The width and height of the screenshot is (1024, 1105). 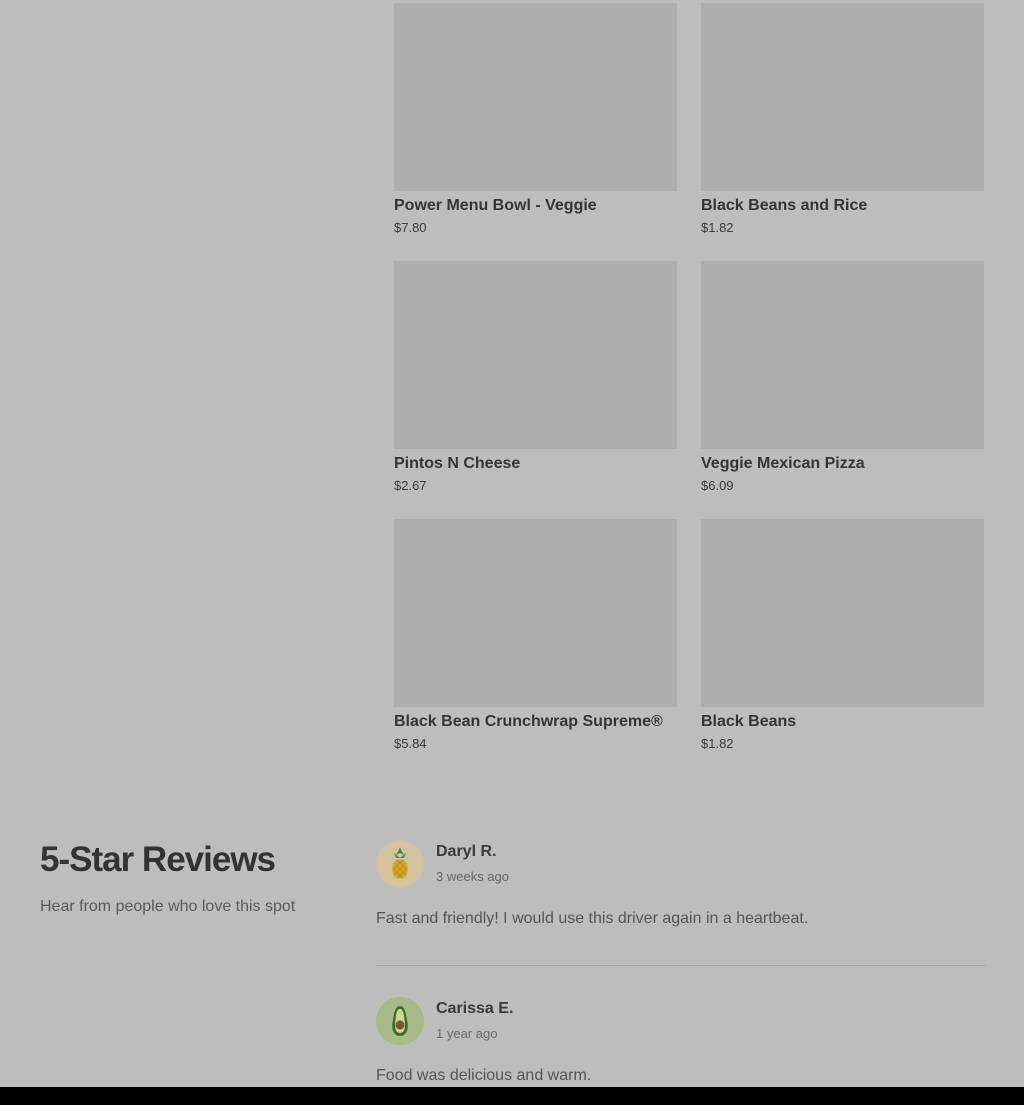 I want to click on menu-item-name: Black Beans, so click(x=749, y=721).